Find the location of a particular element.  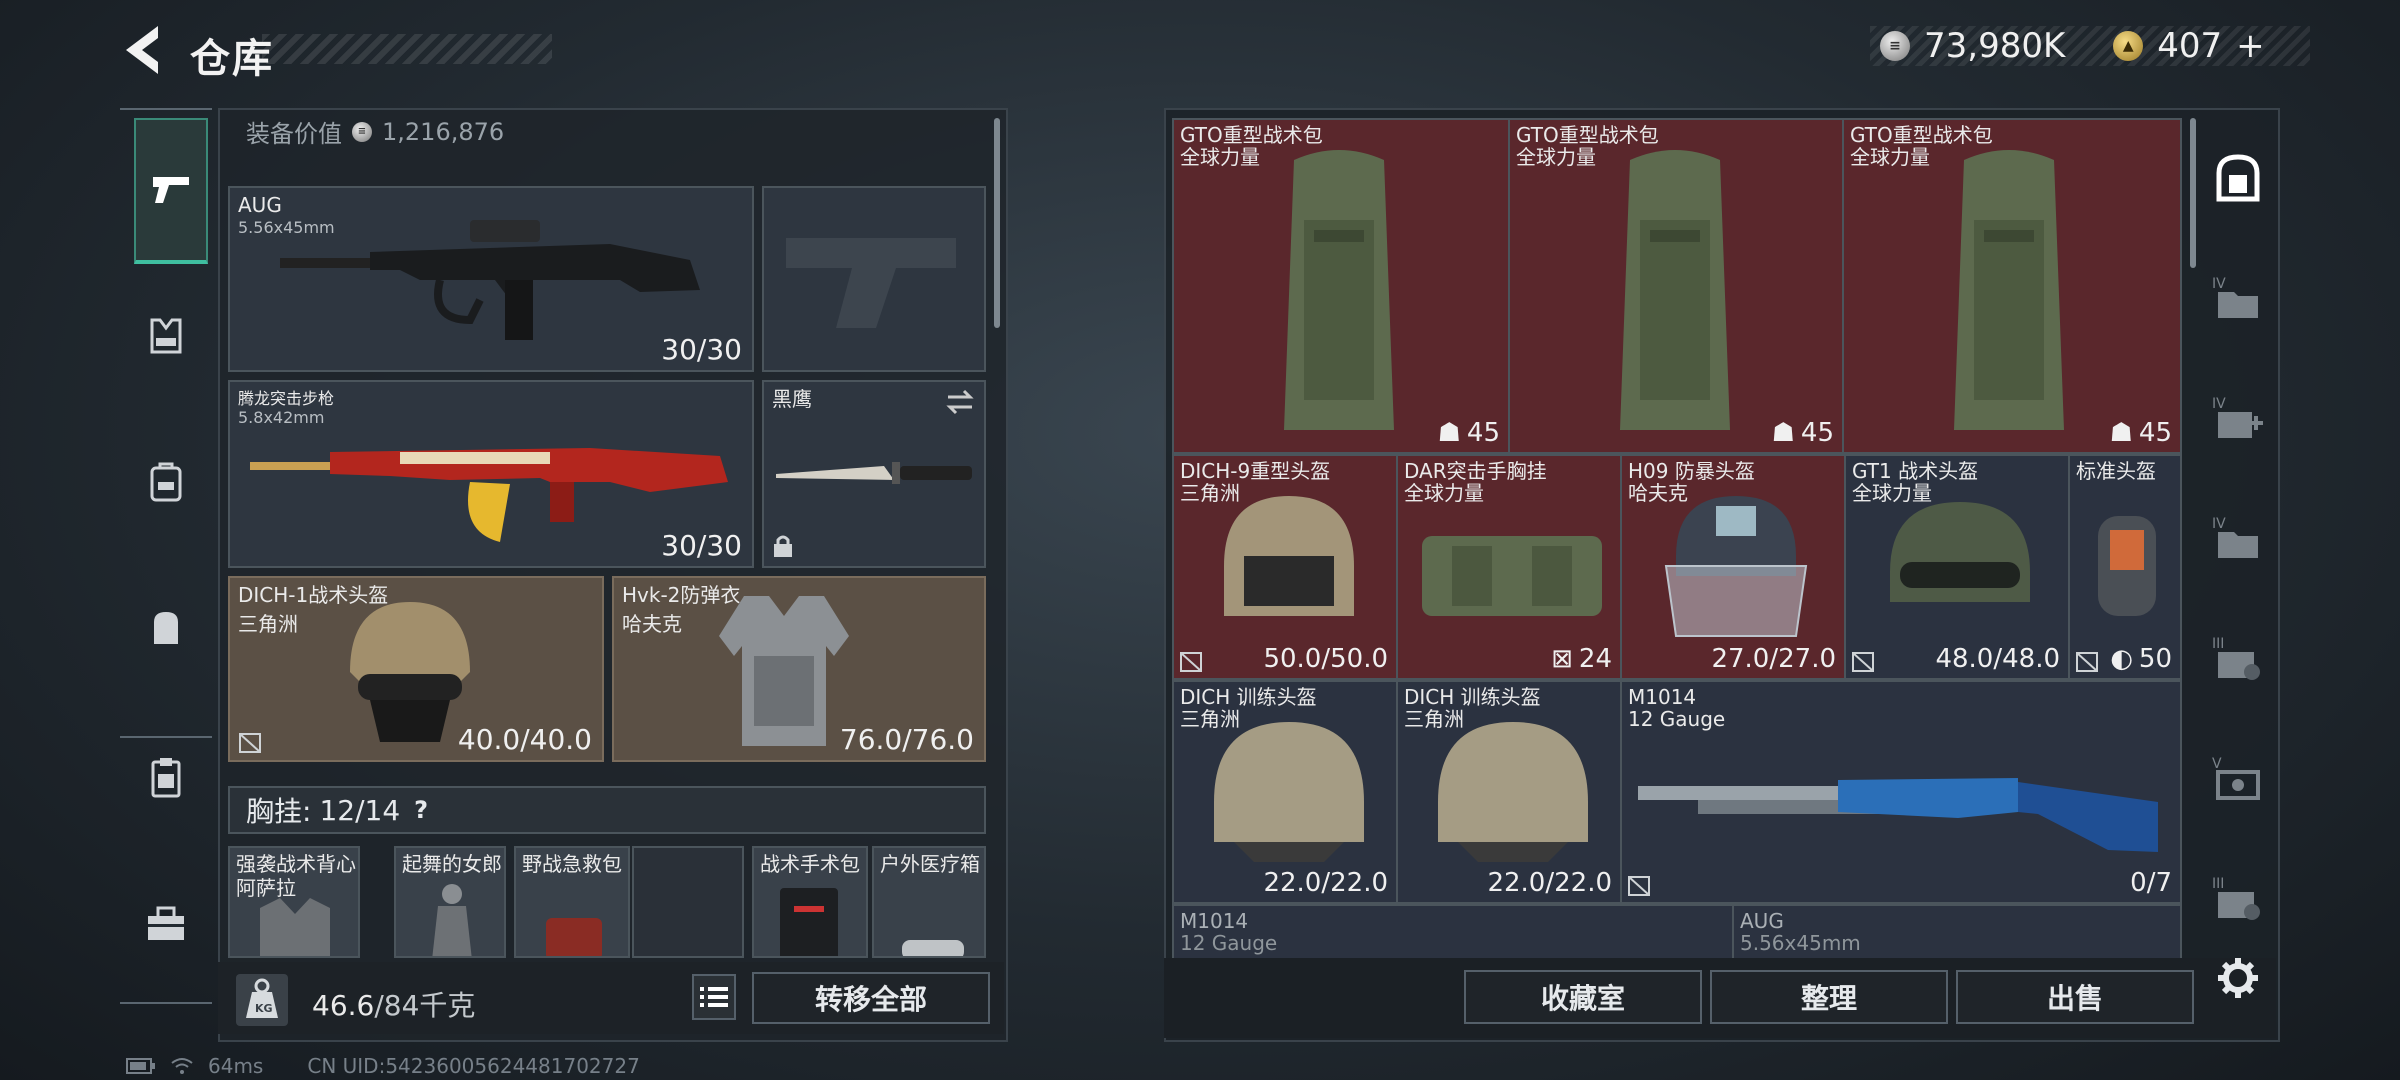

chest-item-slot: 野战急救包 is located at coordinates (572, 902).